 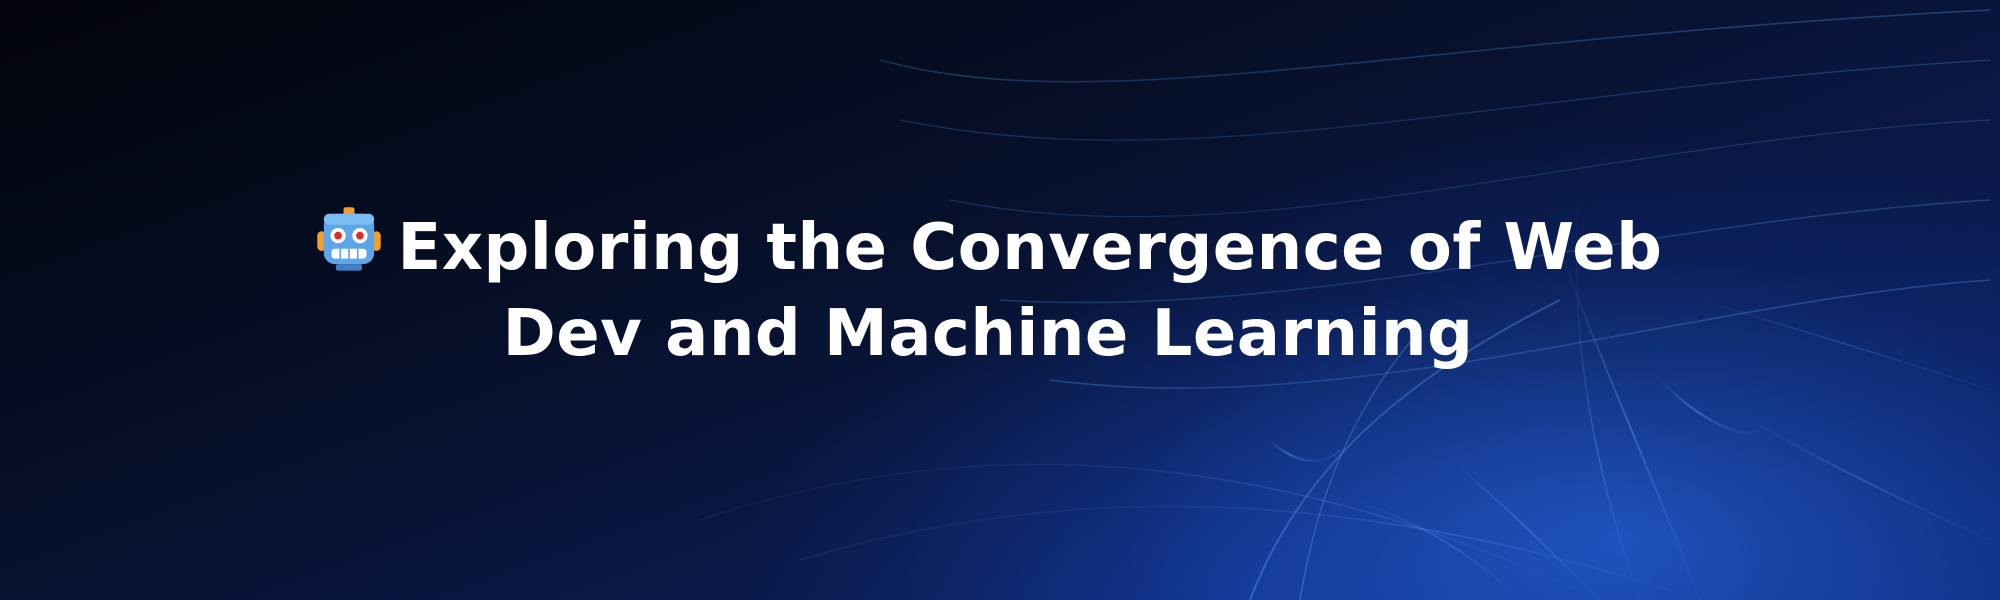 I want to click on title-line-1: Exploring the Convergence of Web, so click(x=994, y=248).